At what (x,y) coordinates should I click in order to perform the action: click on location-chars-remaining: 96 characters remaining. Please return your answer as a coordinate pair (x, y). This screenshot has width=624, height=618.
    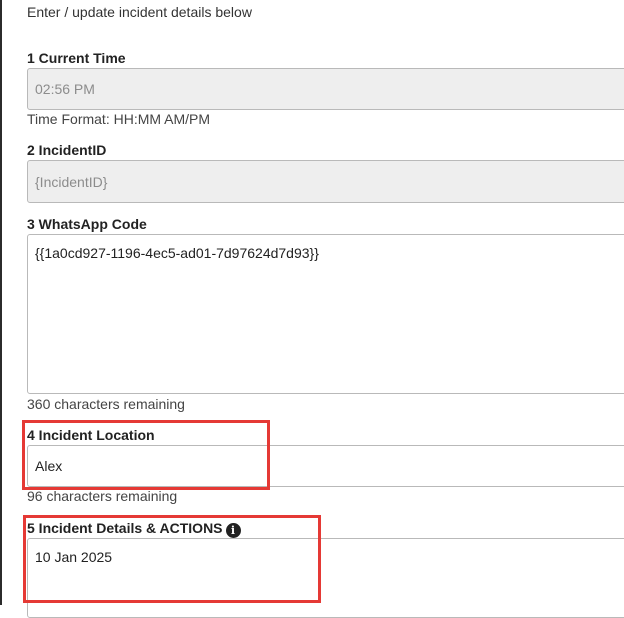
    Looking at the image, I should click on (102, 496).